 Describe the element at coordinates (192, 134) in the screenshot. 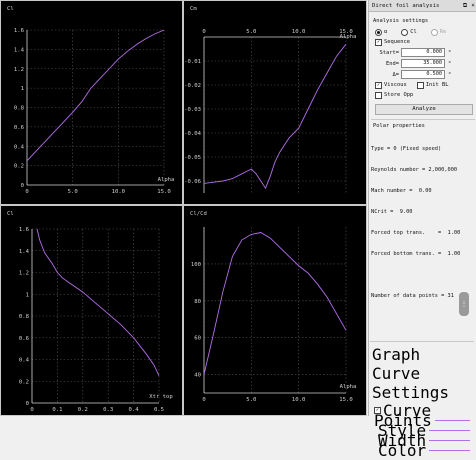

I see `y-tick-label: -0.04` at that location.